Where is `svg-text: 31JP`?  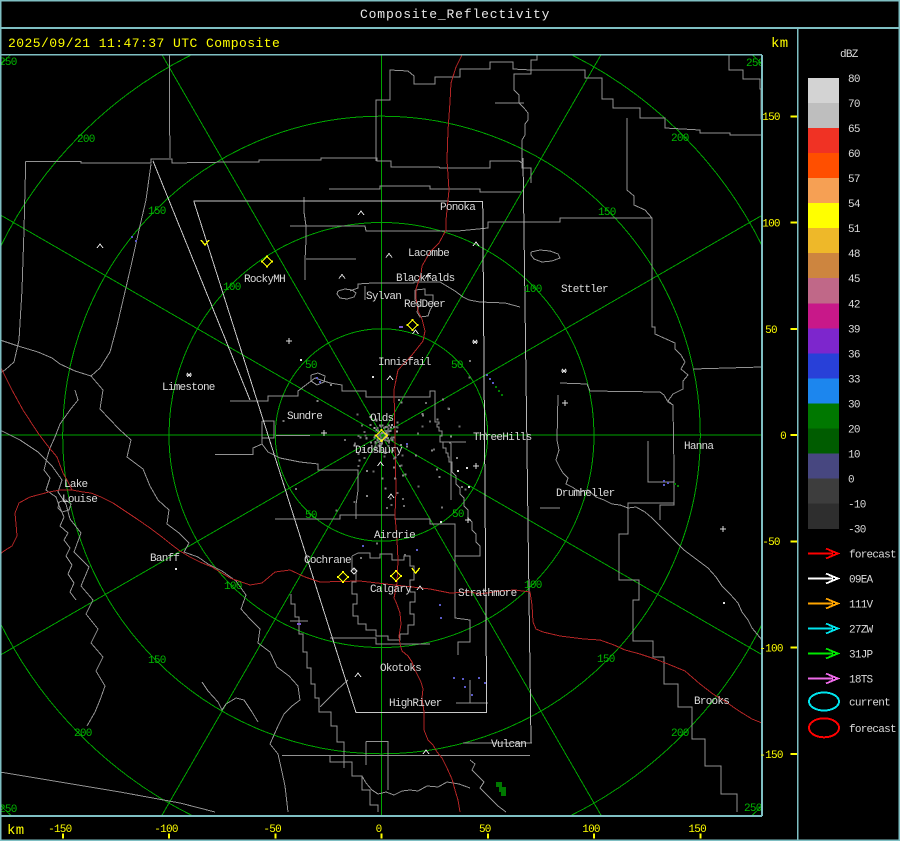
svg-text: 31JP is located at coordinates (861, 656).